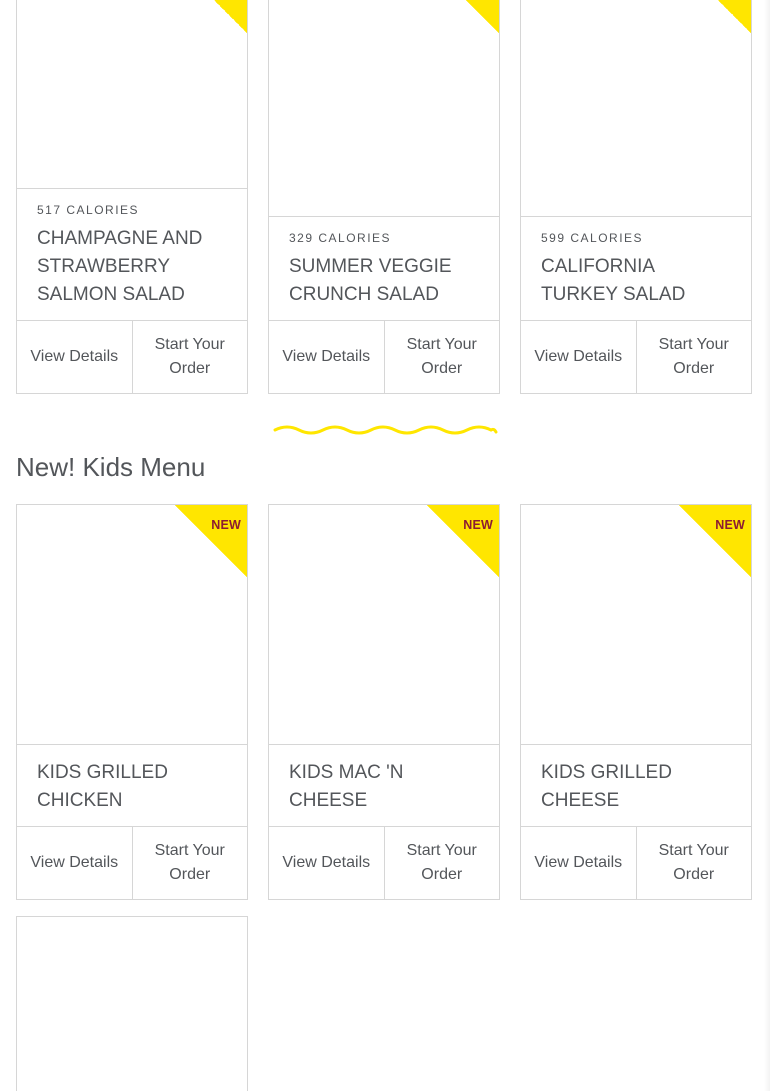 The width and height of the screenshot is (770, 1091). What do you see at coordinates (340, 238) in the screenshot?
I see `calories-label: 329 CALORIES` at bounding box center [340, 238].